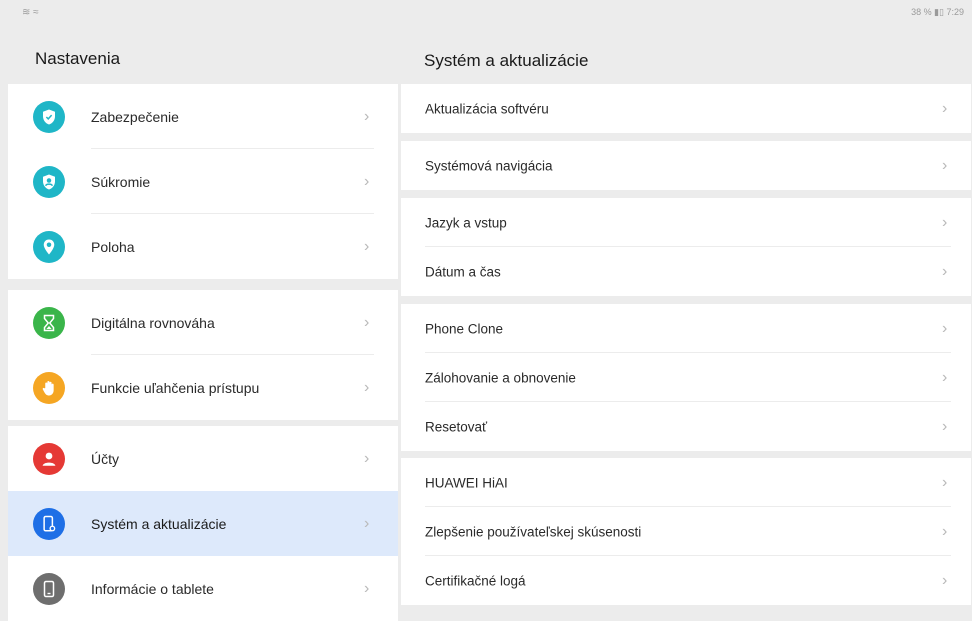 This screenshot has height=621, width=972. Describe the element at coordinates (49, 181) in the screenshot. I see `privacy-icon` at that location.